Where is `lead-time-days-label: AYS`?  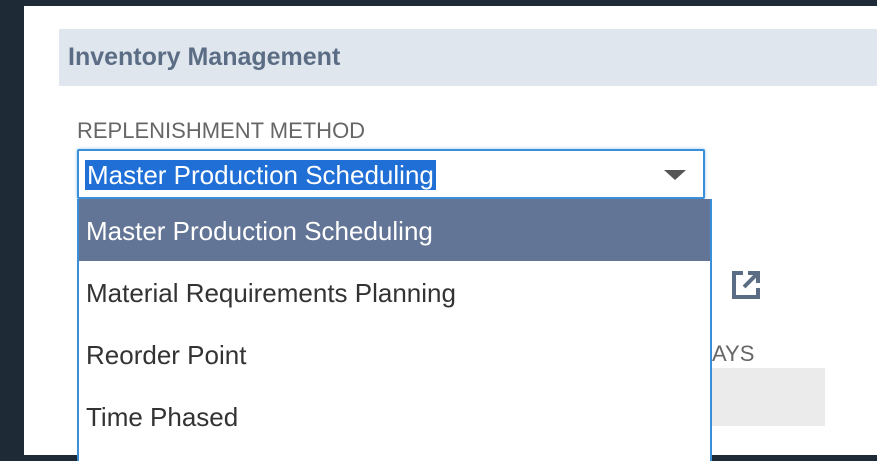 lead-time-days-label: AYS is located at coordinates (733, 353).